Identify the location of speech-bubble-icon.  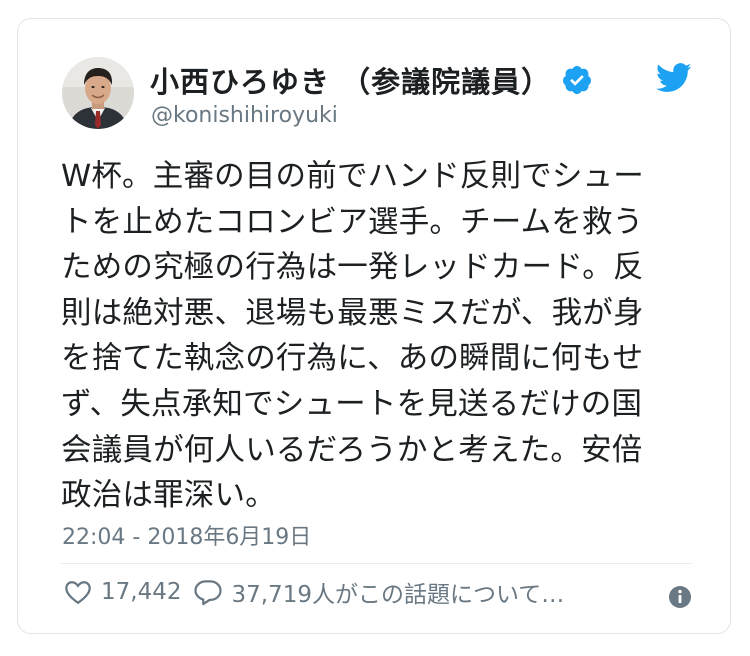
(208, 593).